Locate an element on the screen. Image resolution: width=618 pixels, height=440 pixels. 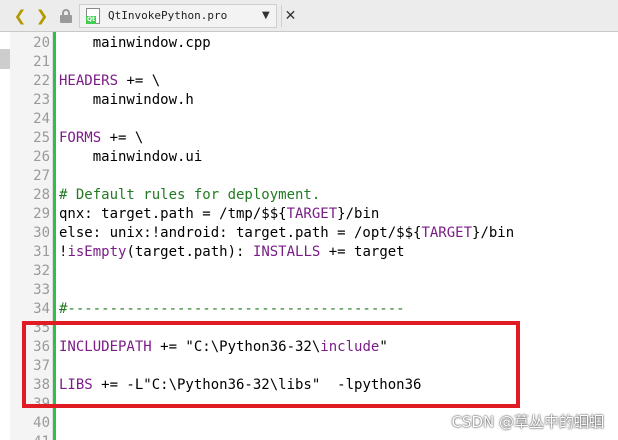
code-line: 41 is located at coordinates (309, 436).